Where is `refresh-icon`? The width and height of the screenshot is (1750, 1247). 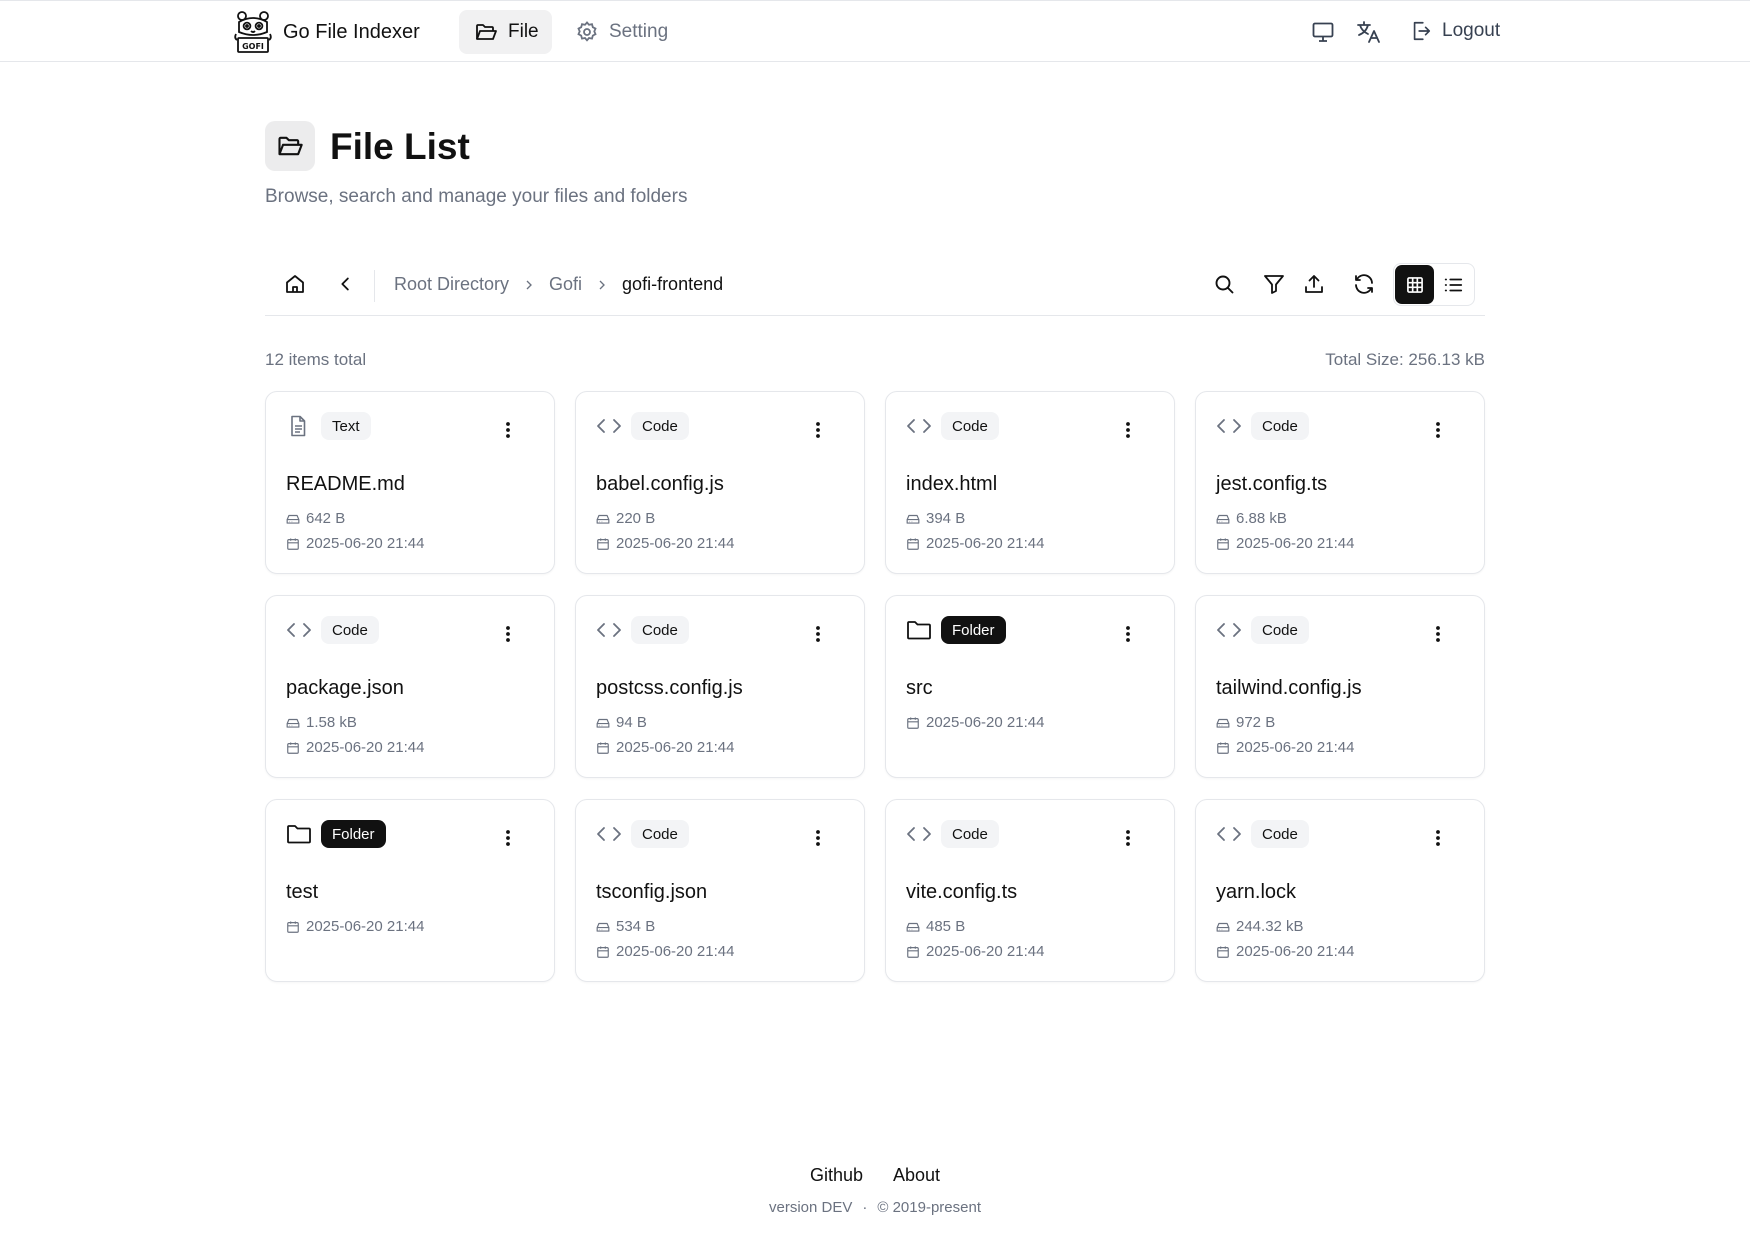 refresh-icon is located at coordinates (1364, 284).